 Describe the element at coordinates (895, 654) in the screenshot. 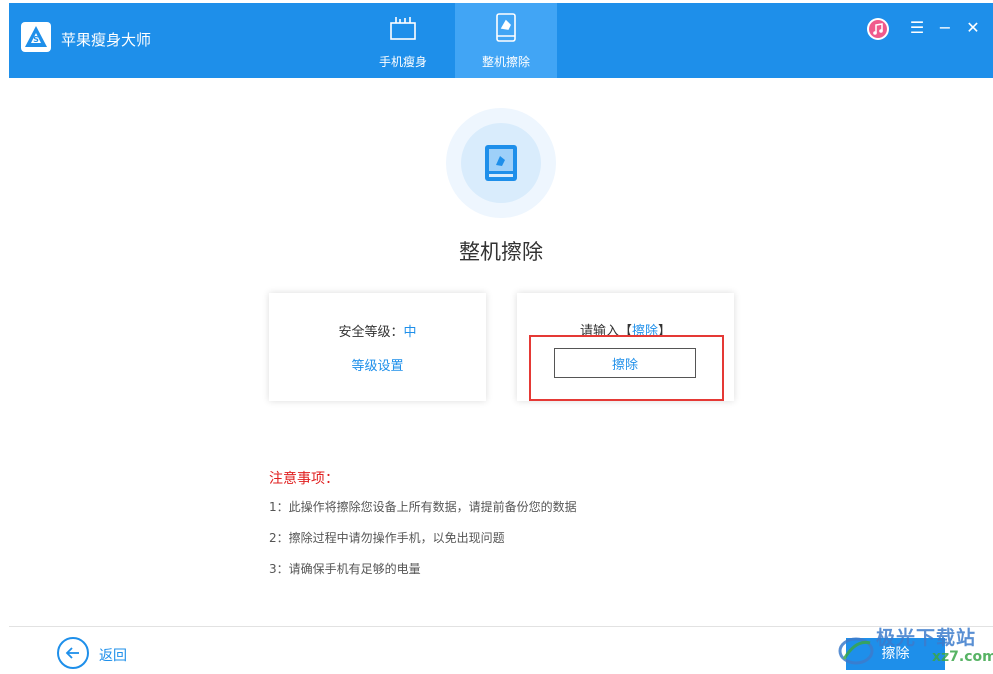

I see `erase-button: 擦除` at that location.